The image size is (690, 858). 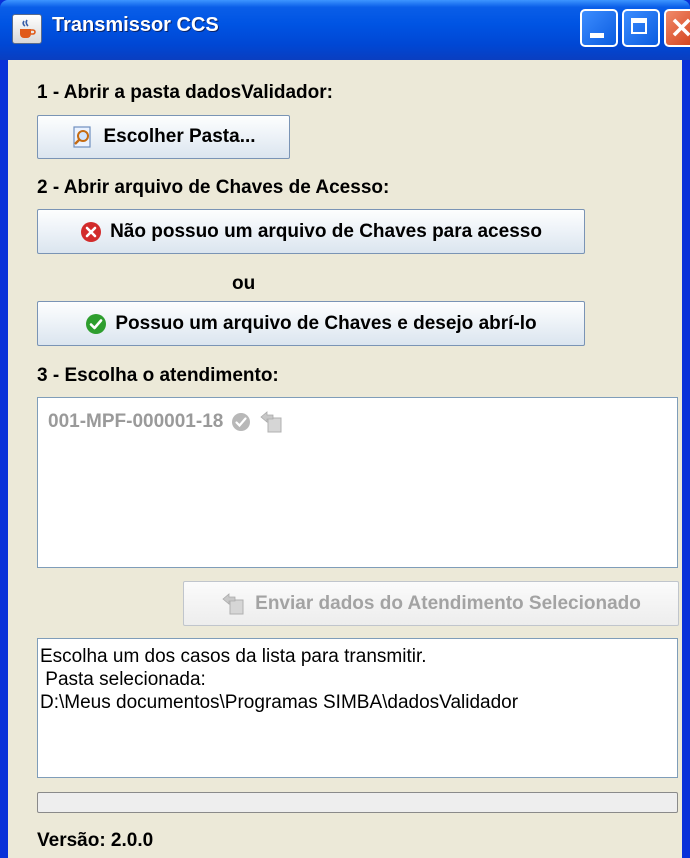 What do you see at coordinates (599, 28) in the screenshot?
I see `minimize-button` at bounding box center [599, 28].